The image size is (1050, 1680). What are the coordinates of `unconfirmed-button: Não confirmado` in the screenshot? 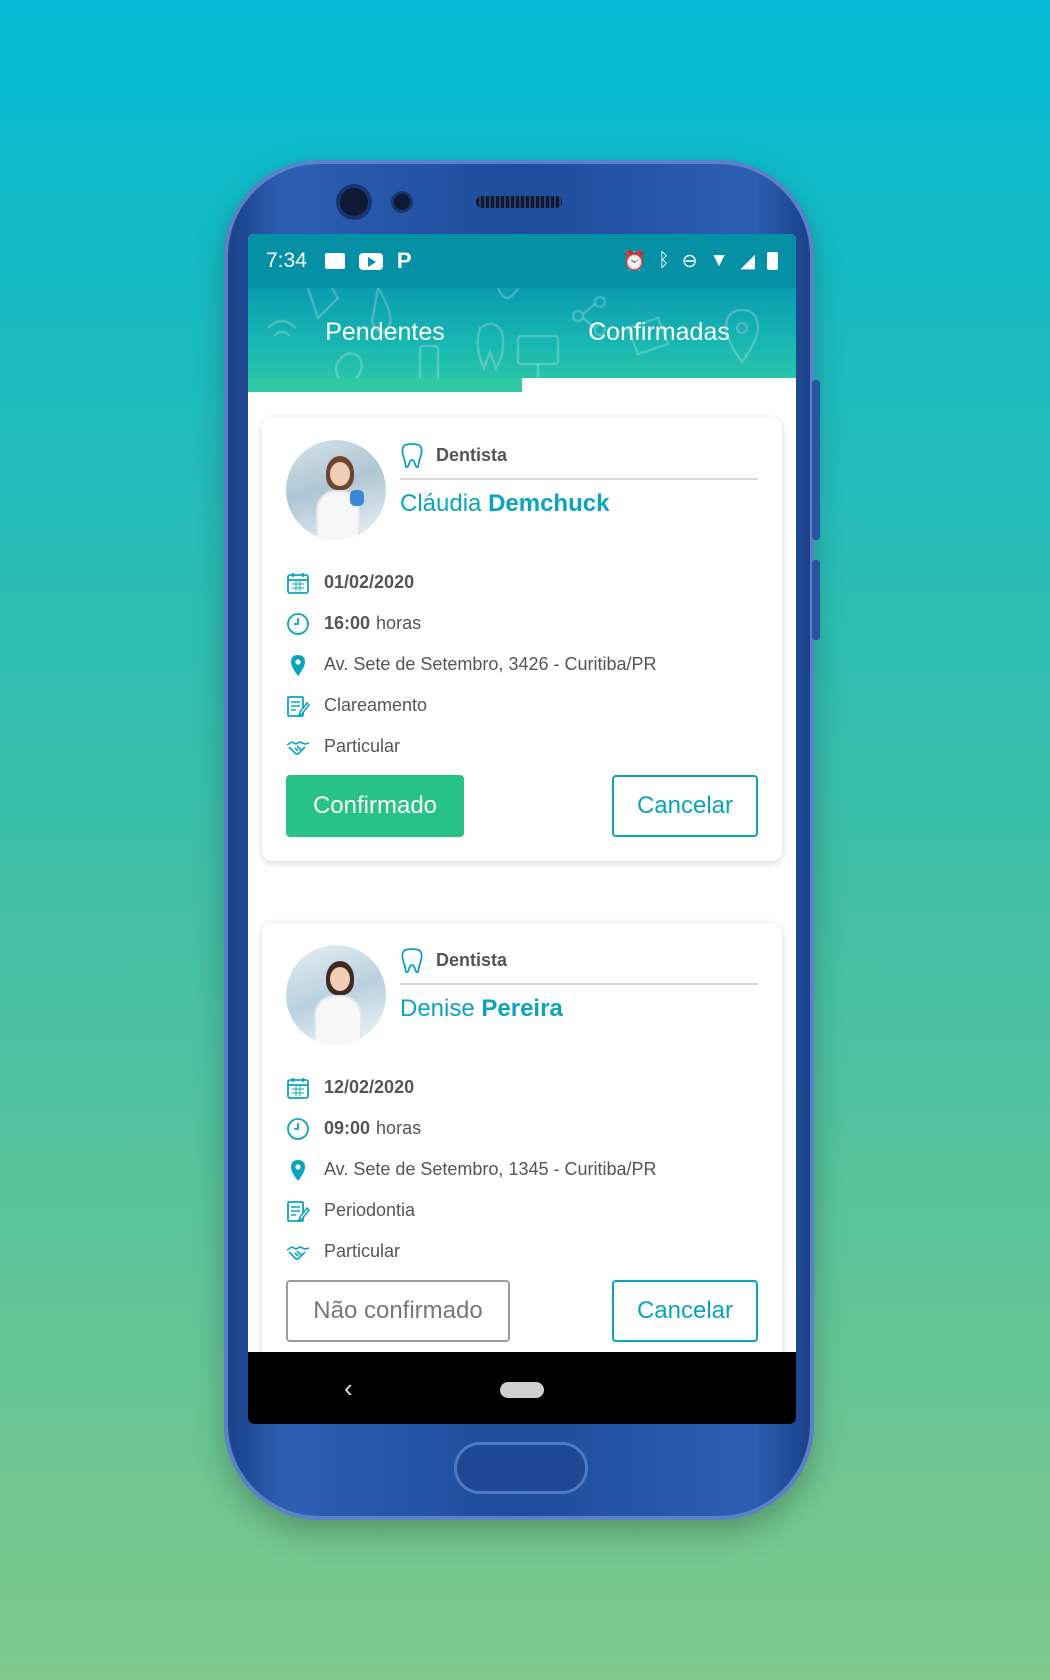 It's located at (398, 1311).